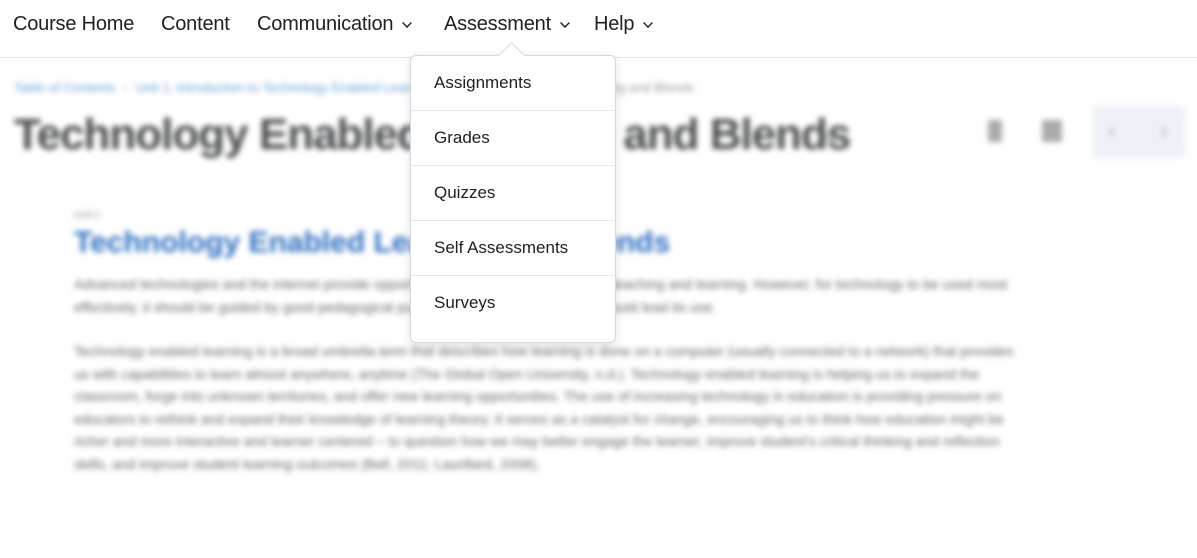  Describe the element at coordinates (325, 24) in the screenshot. I see `nav-communication-label: Communication` at that location.